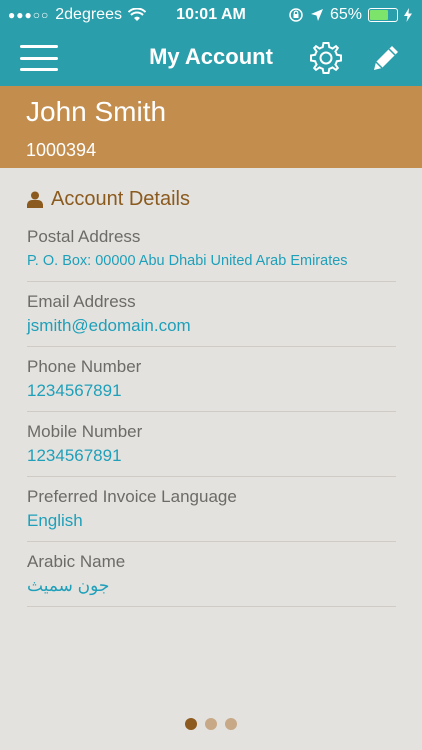 This screenshot has height=750, width=422. What do you see at coordinates (211, 15) in the screenshot?
I see `status-bar: ●●●○○ 2degrees 10:01 AM 65%` at bounding box center [211, 15].